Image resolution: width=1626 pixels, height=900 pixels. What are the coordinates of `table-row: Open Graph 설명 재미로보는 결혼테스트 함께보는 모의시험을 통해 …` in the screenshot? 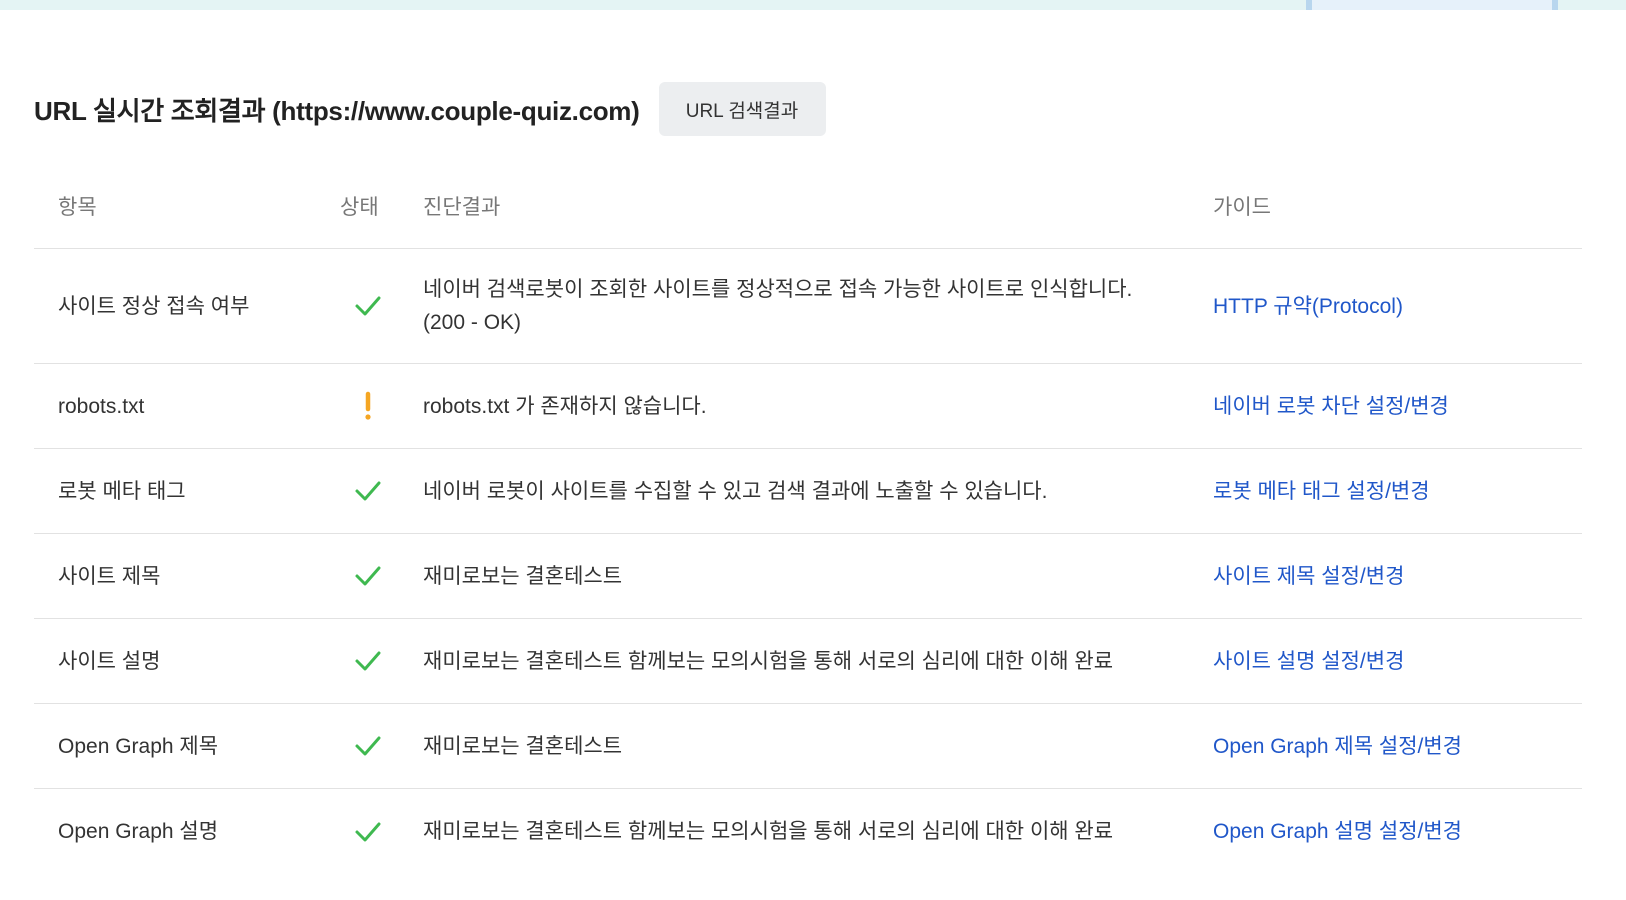 It's located at (808, 831).